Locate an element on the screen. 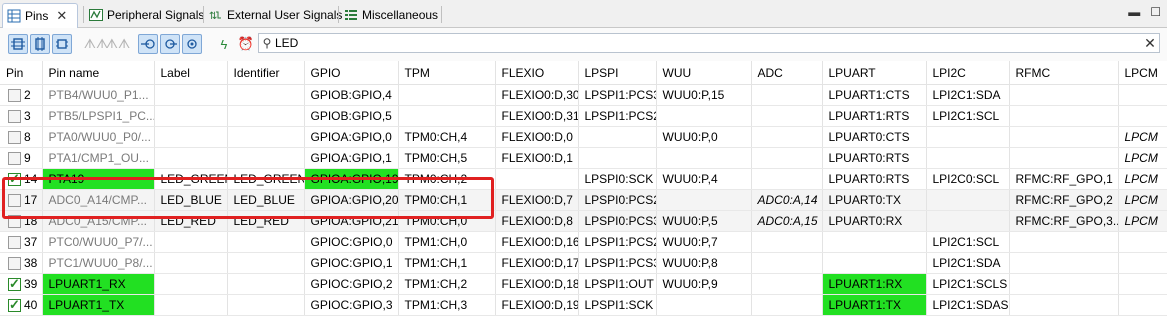 This screenshot has height=316, width=1167. adc-cell: ADC0:A,15 is located at coordinates (787, 221).